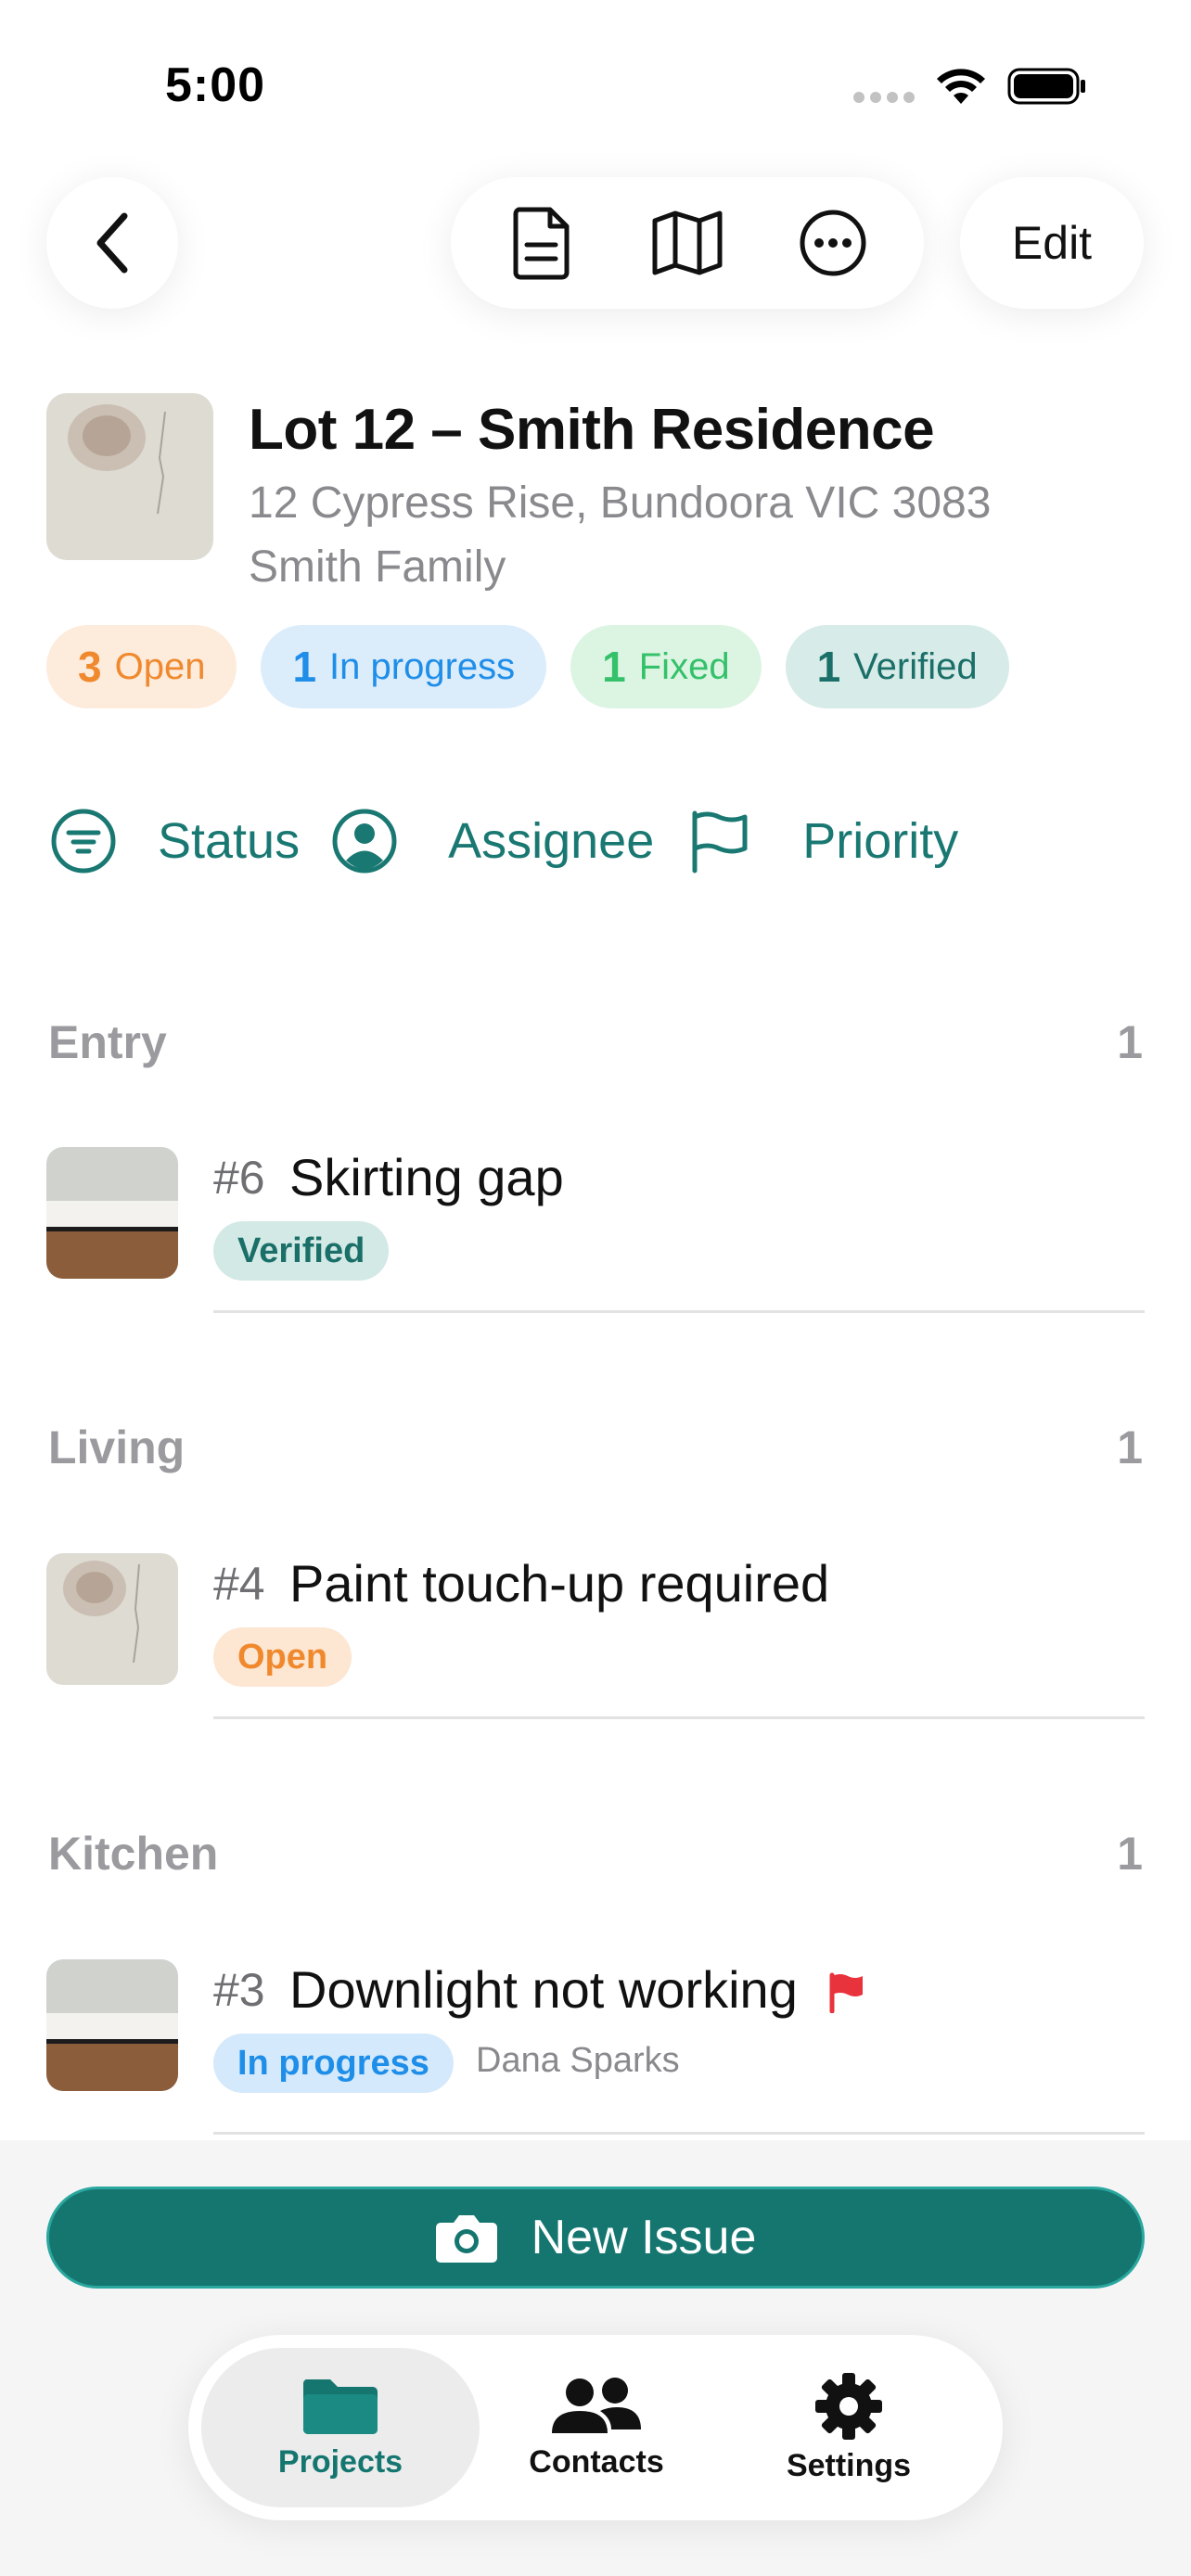 This screenshot has width=1191, height=2576. Describe the element at coordinates (426, 1177) in the screenshot. I see `issue-title: Skirting gap` at that location.